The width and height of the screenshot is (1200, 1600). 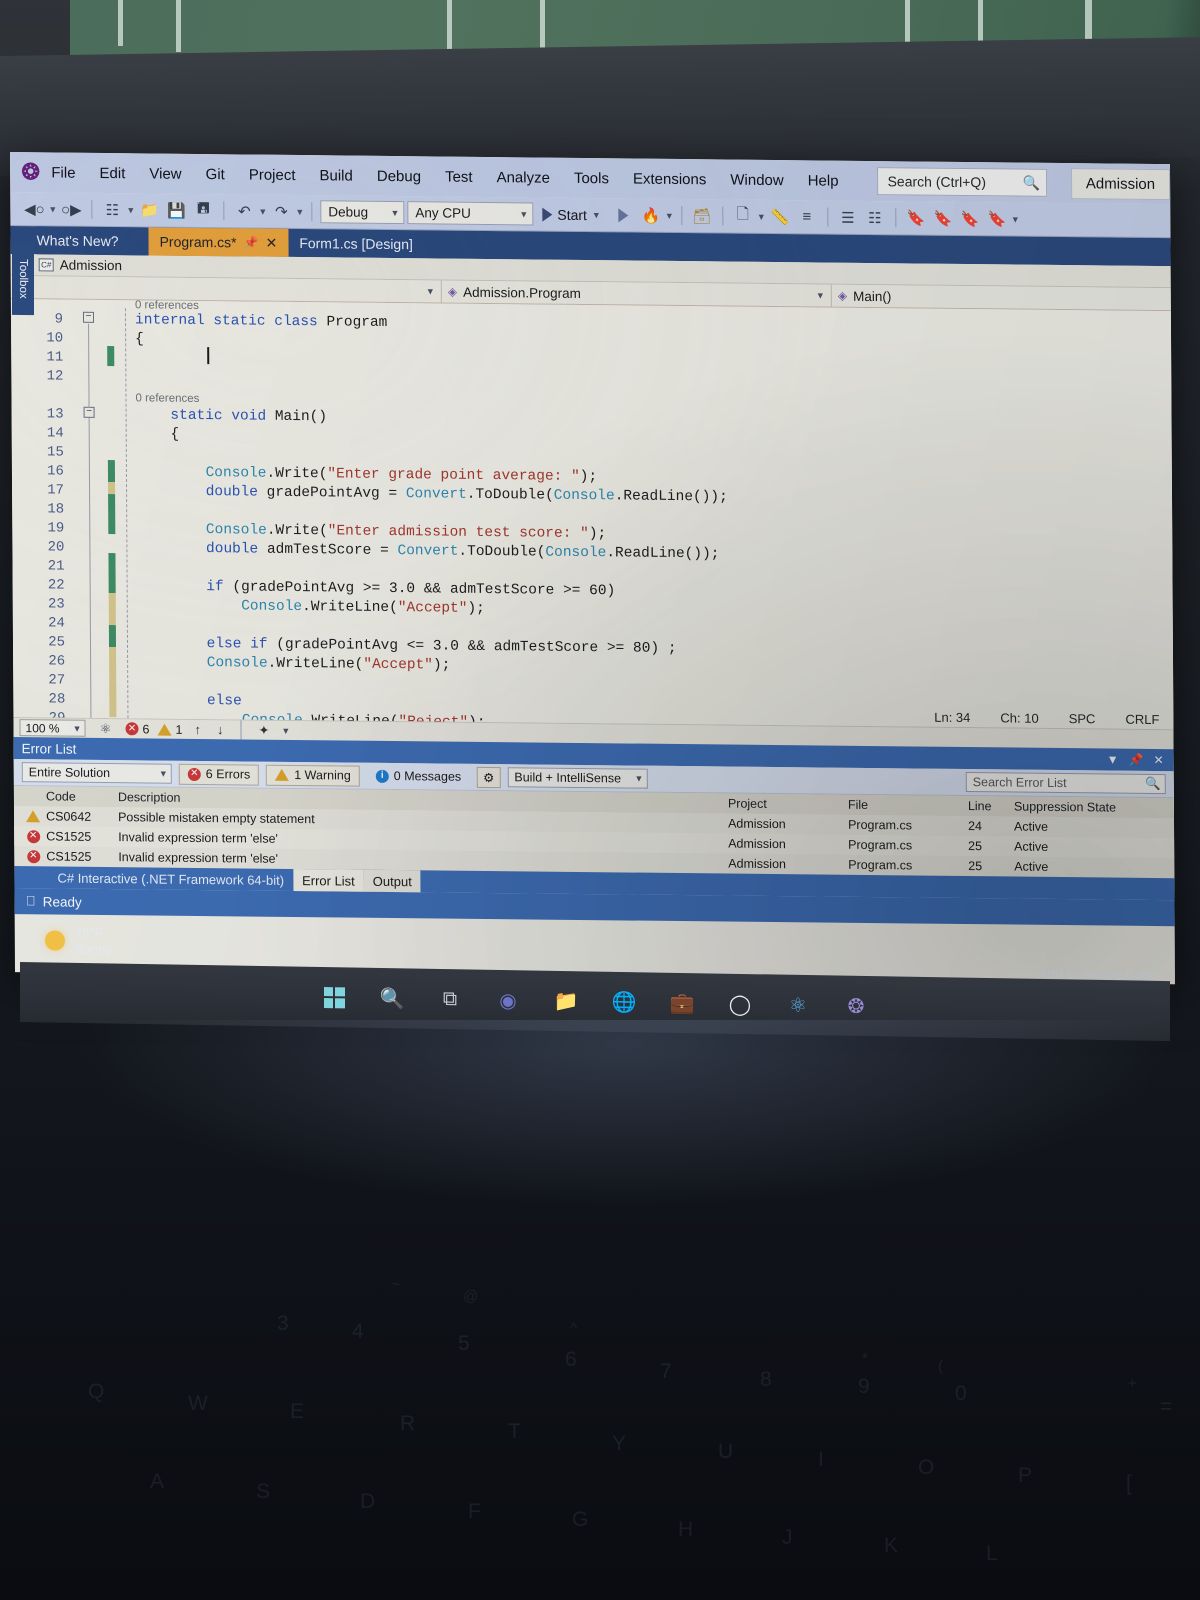 What do you see at coordinates (743, 216) in the screenshot?
I see `window-icon: 🗋` at bounding box center [743, 216].